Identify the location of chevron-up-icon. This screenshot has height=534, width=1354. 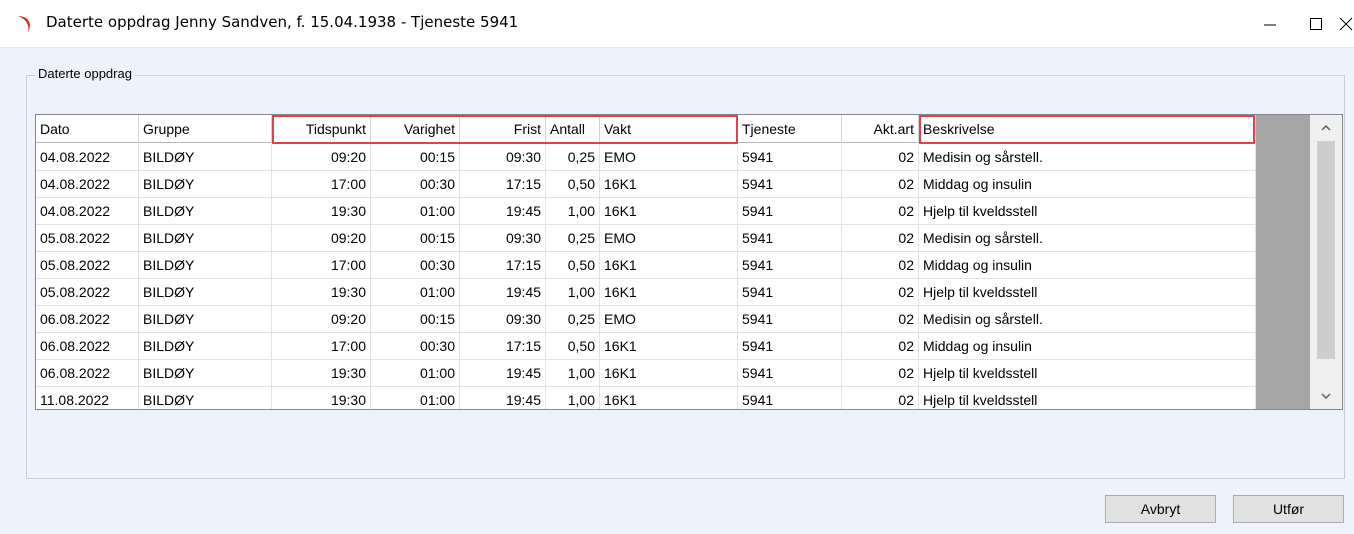
(1326, 127).